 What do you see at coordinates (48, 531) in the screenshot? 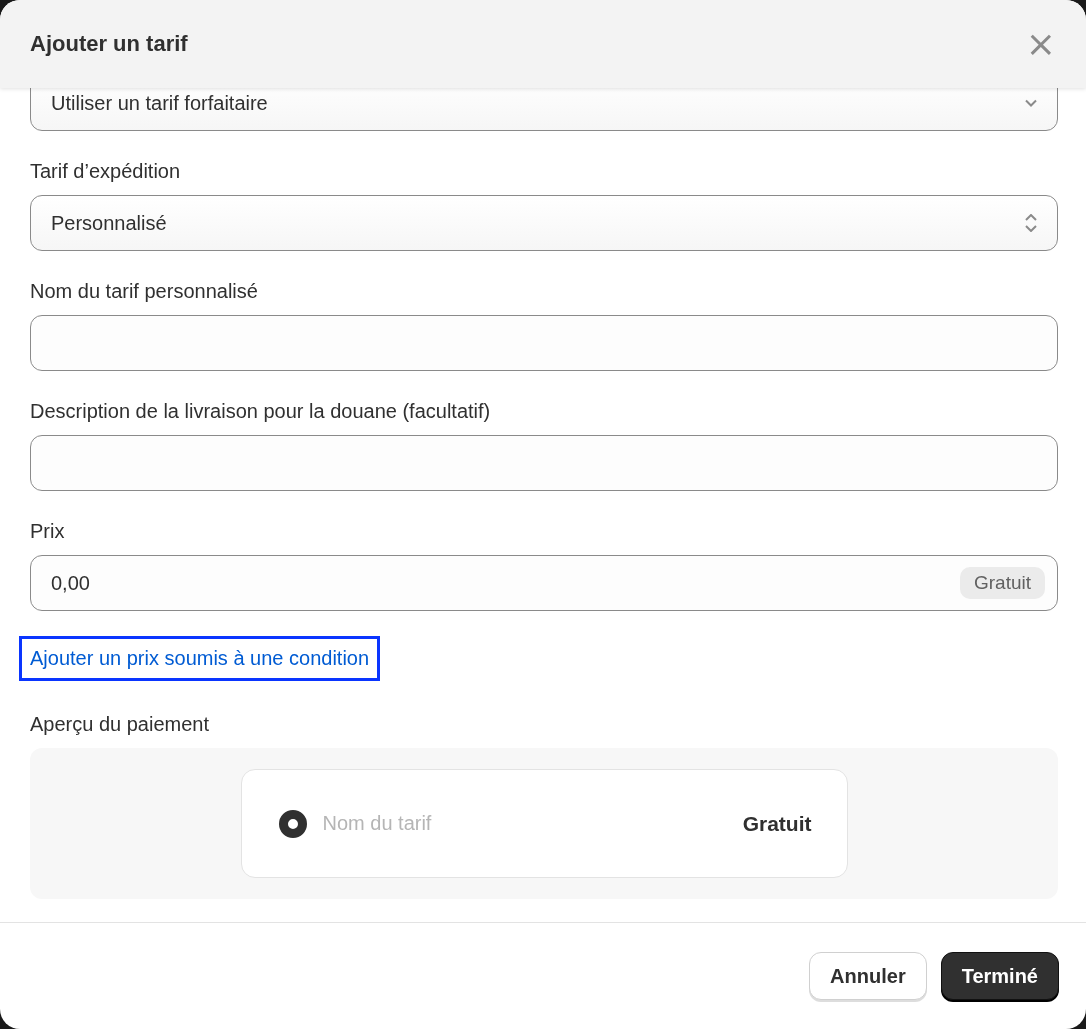
I see `field-label: Prix` at bounding box center [48, 531].